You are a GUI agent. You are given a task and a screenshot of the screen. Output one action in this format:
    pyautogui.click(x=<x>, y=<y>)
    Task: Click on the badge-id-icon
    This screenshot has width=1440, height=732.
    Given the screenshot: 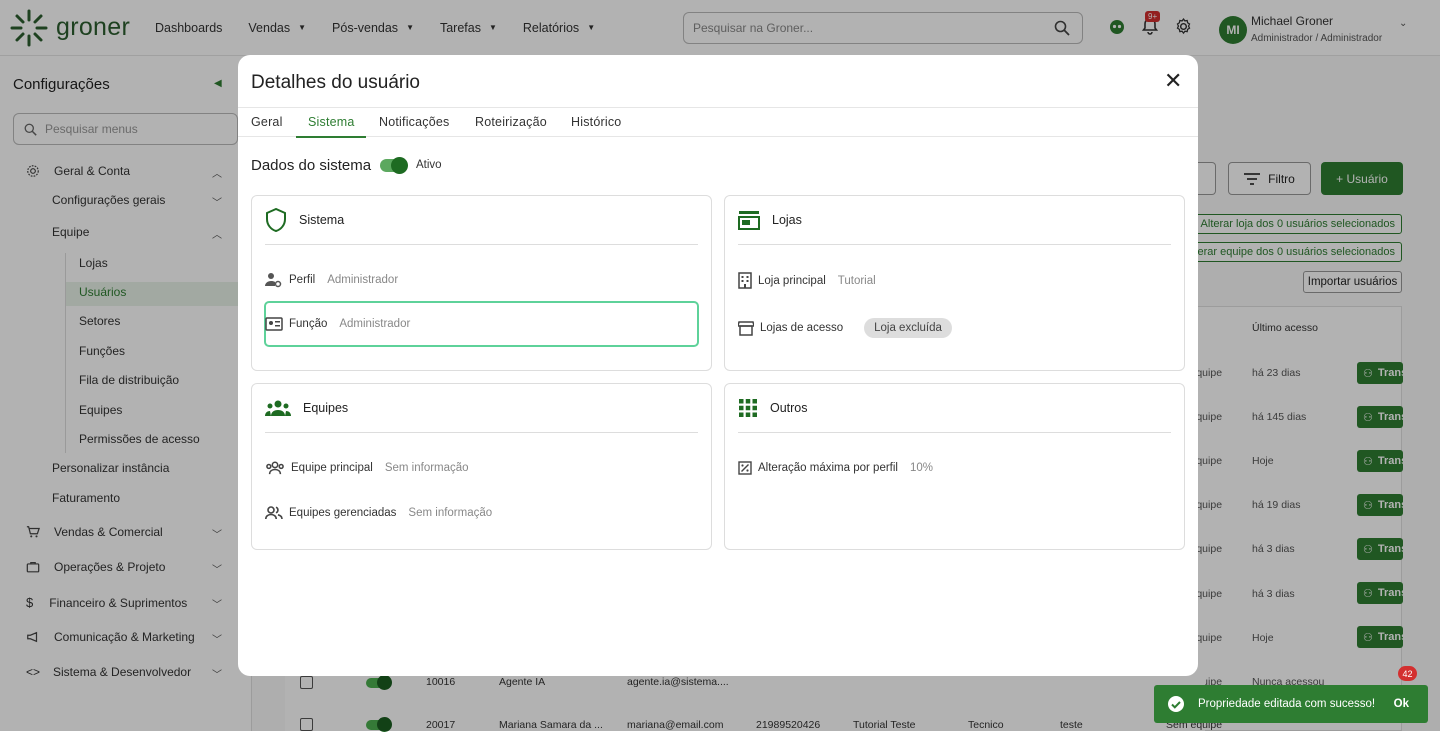 What is the action you would take?
    pyautogui.click(x=274, y=324)
    